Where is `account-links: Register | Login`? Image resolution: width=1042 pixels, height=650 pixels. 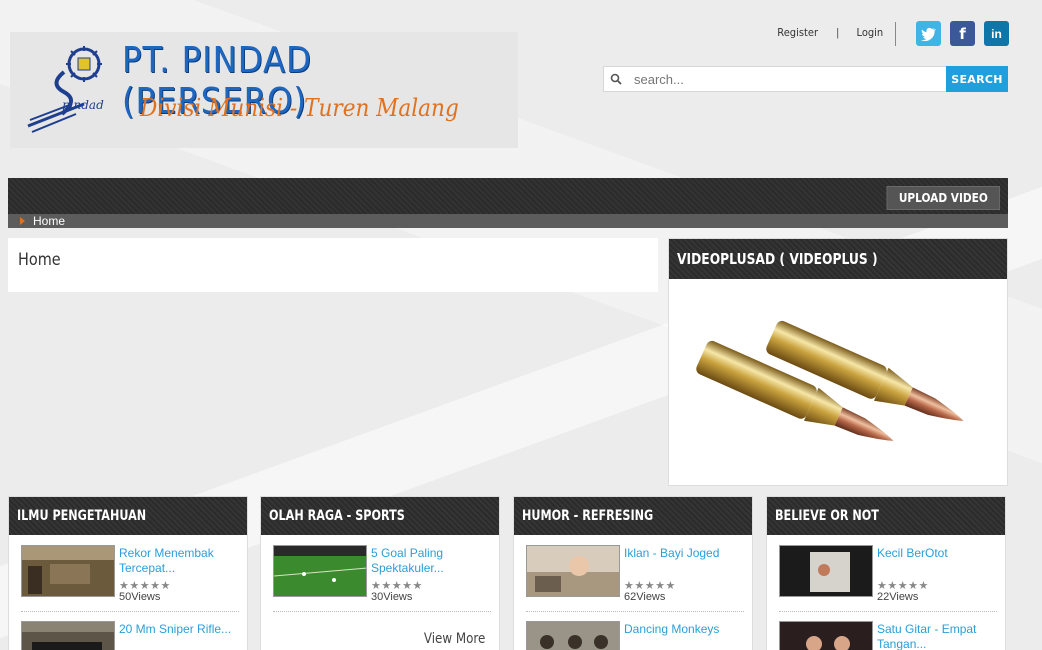
account-links: Register | Login is located at coordinates (830, 32).